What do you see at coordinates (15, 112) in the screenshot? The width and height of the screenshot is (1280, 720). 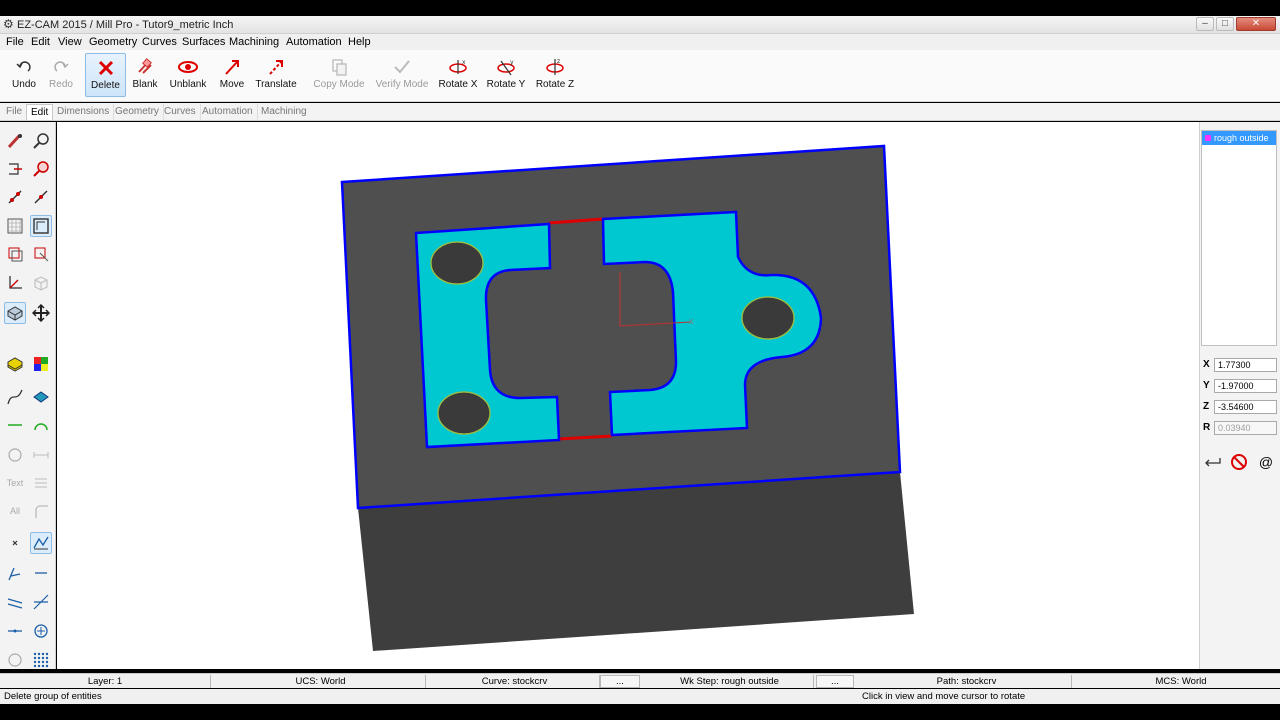 I see `tab-file: File` at bounding box center [15, 112].